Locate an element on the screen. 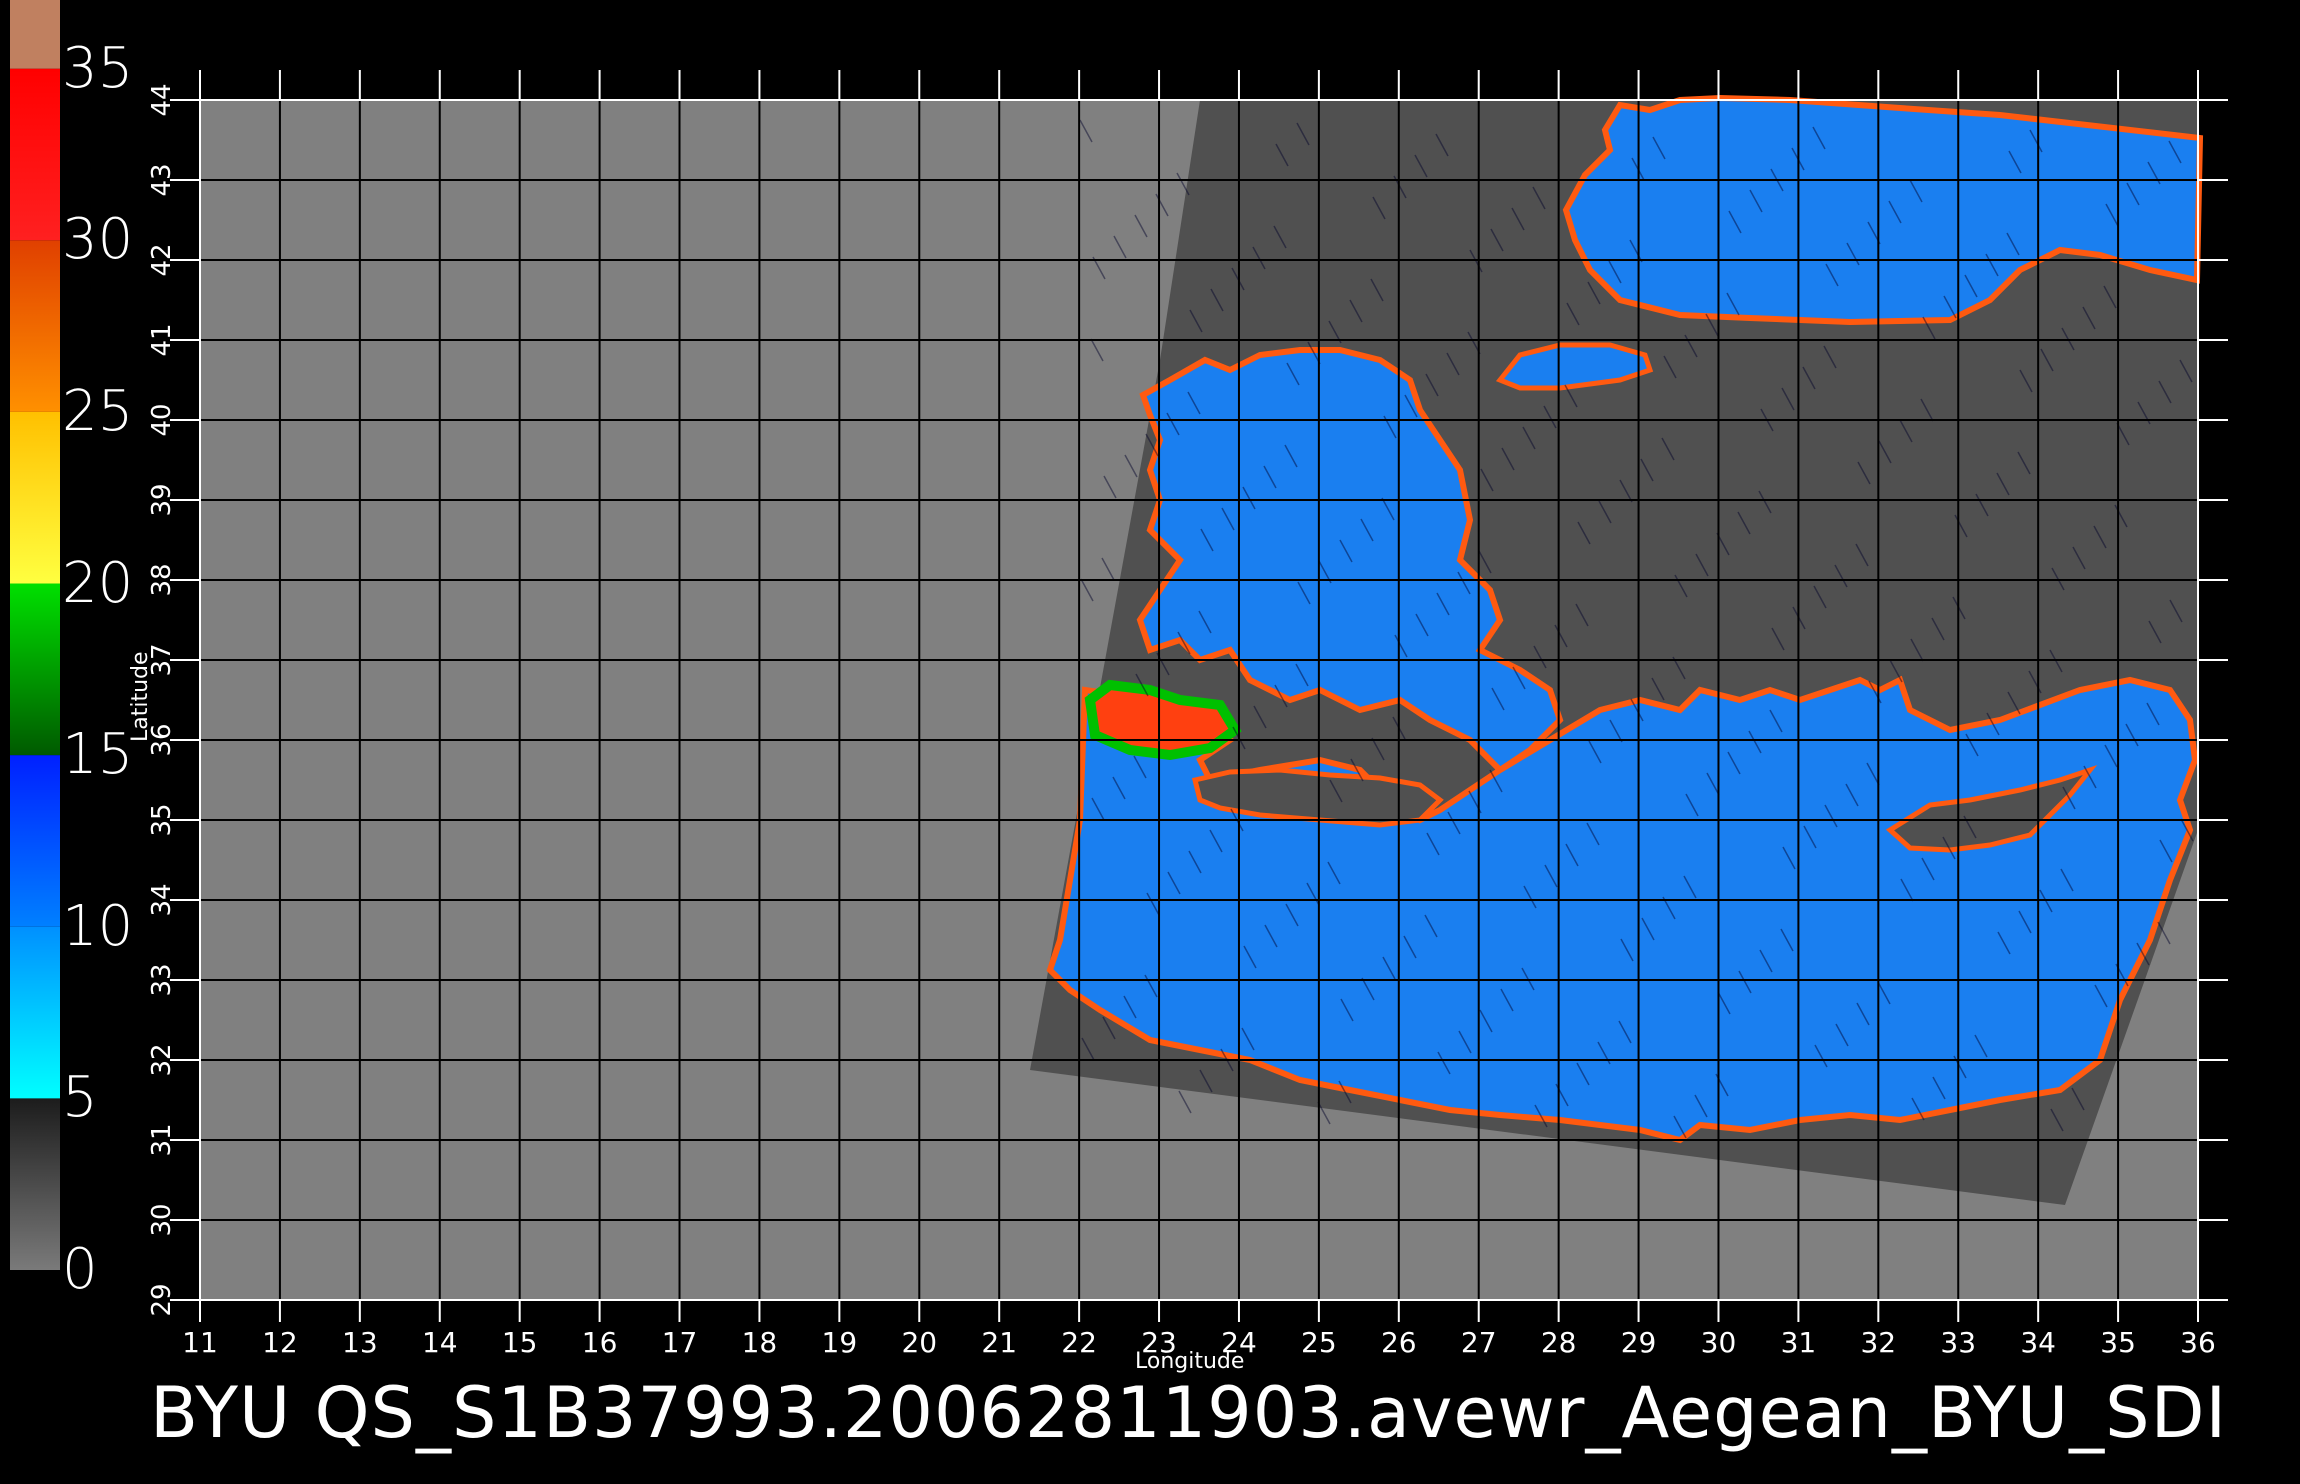  longitude-tick-label: 11 is located at coordinates (200, 1342).